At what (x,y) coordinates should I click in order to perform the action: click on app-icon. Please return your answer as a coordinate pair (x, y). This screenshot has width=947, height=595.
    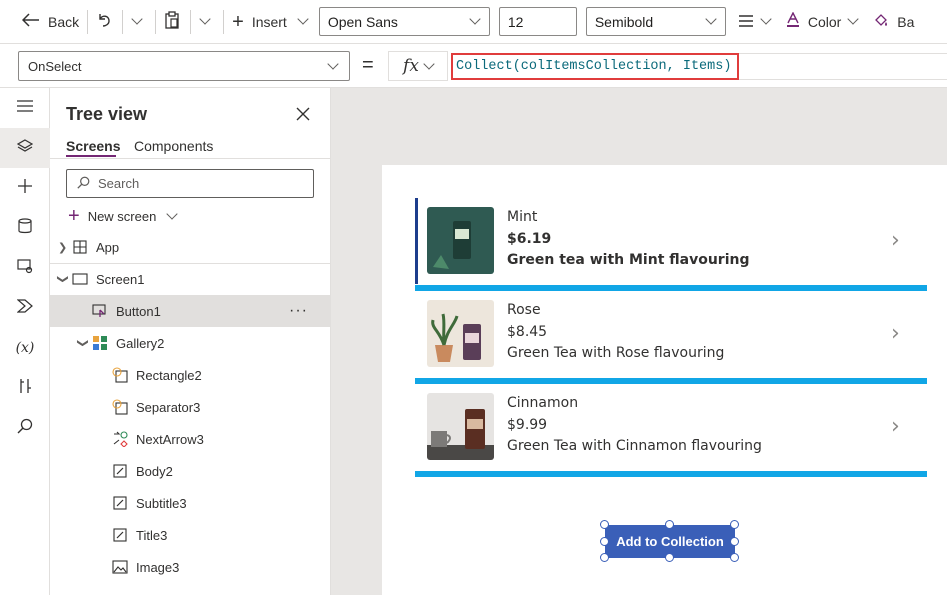
    Looking at the image, I should click on (80, 247).